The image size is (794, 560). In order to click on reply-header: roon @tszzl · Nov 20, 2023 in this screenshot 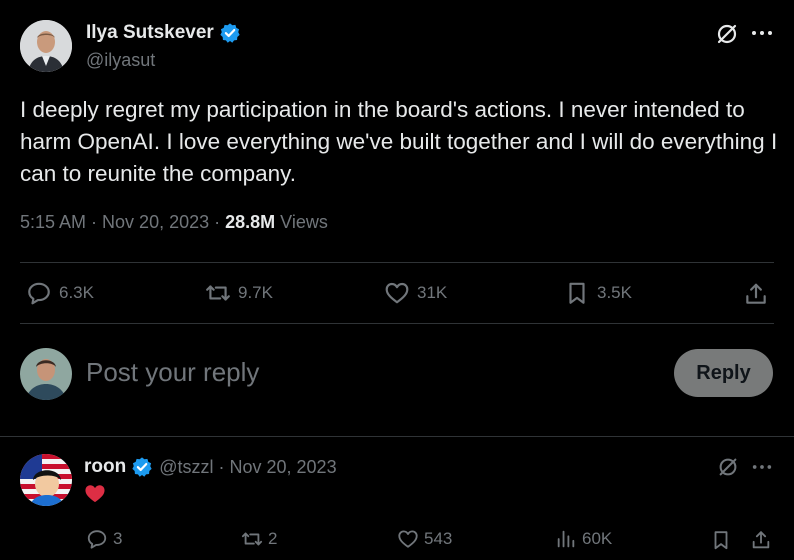, I will do `click(210, 467)`.